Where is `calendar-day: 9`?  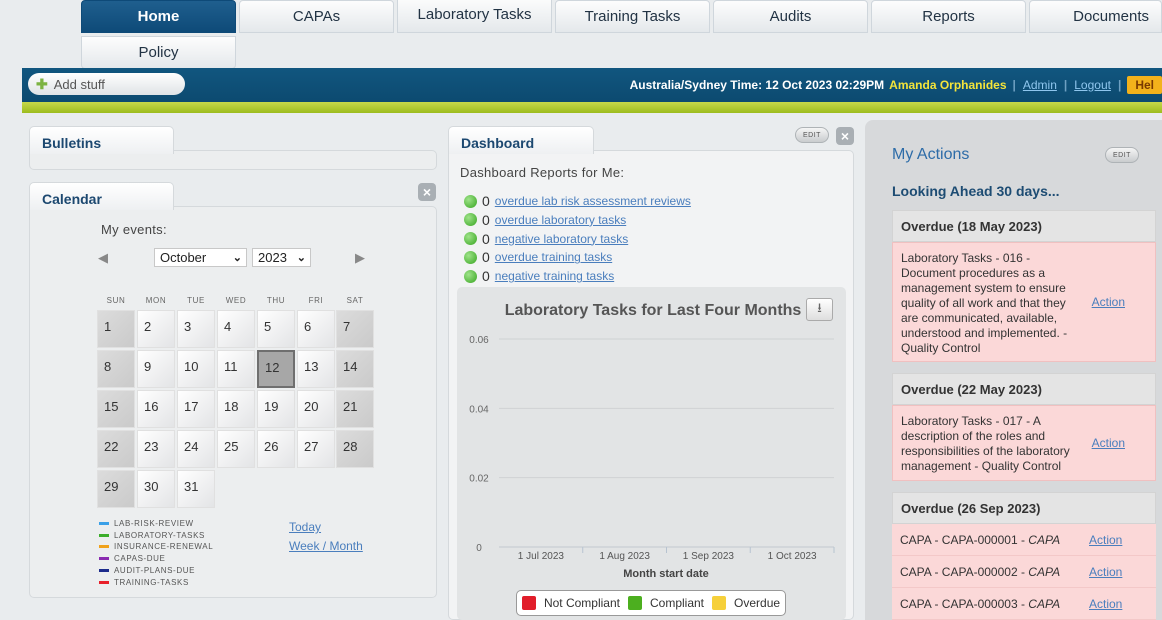 calendar-day: 9 is located at coordinates (156, 369).